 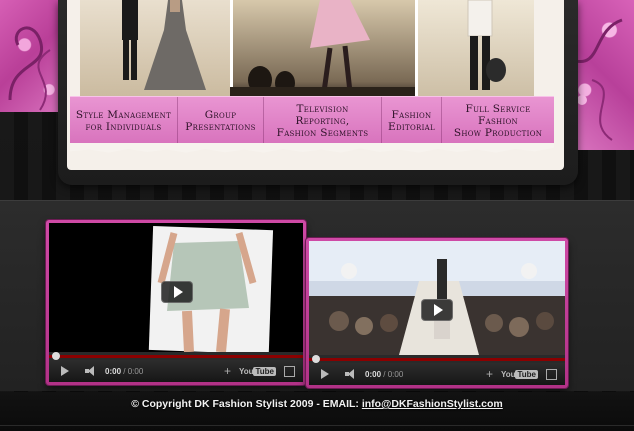 I want to click on nav-item-television-reporting: Television Reporting, Fashion Segments, so click(x=323, y=120).